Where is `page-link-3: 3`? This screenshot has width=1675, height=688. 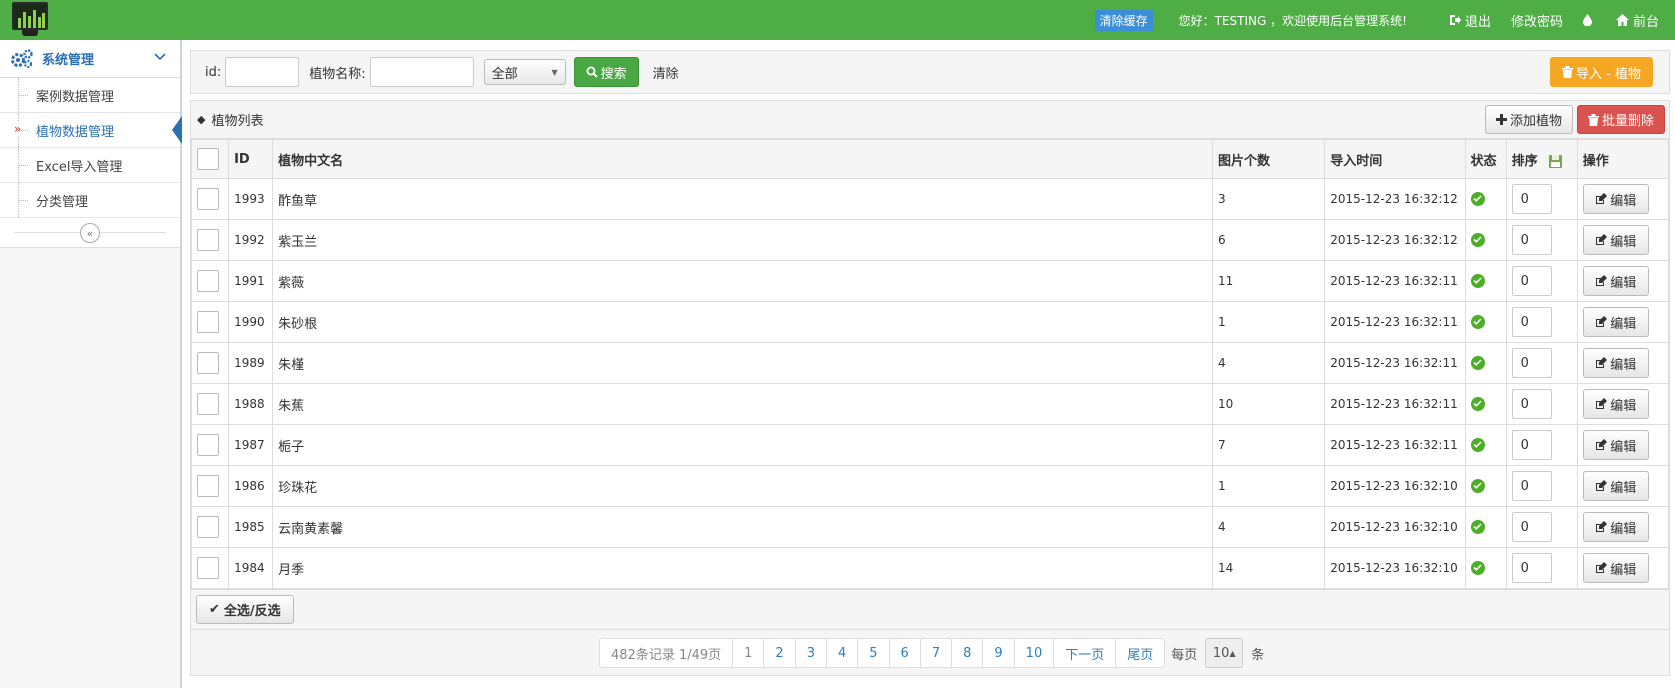
page-link-3: 3 is located at coordinates (811, 653).